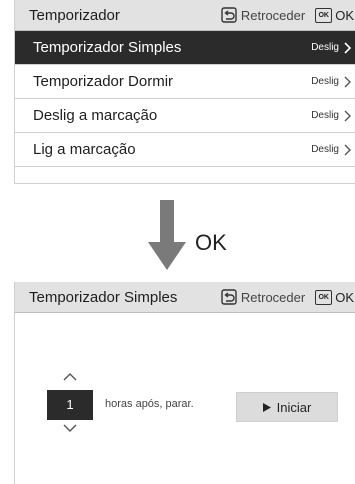 This screenshot has height=484, width=355. Describe the element at coordinates (74, 15) in the screenshot. I see `screen-title: Temporizador` at that location.